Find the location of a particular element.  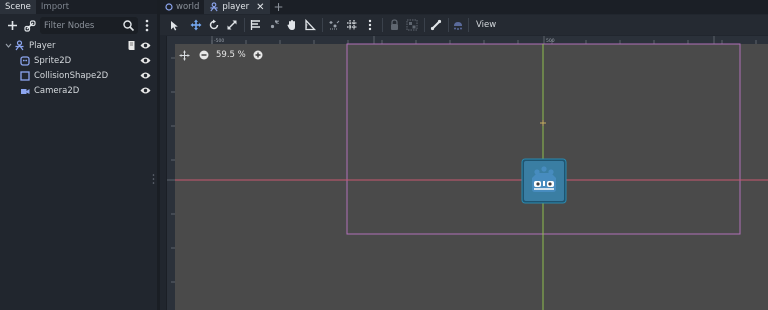

select-mode-icon is located at coordinates (174, 25).